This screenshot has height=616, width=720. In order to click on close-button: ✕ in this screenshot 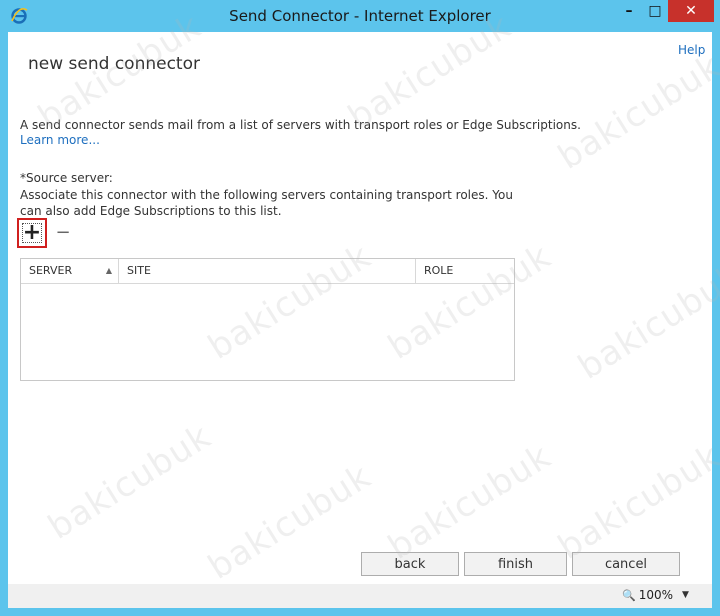, I will do `click(691, 11)`.